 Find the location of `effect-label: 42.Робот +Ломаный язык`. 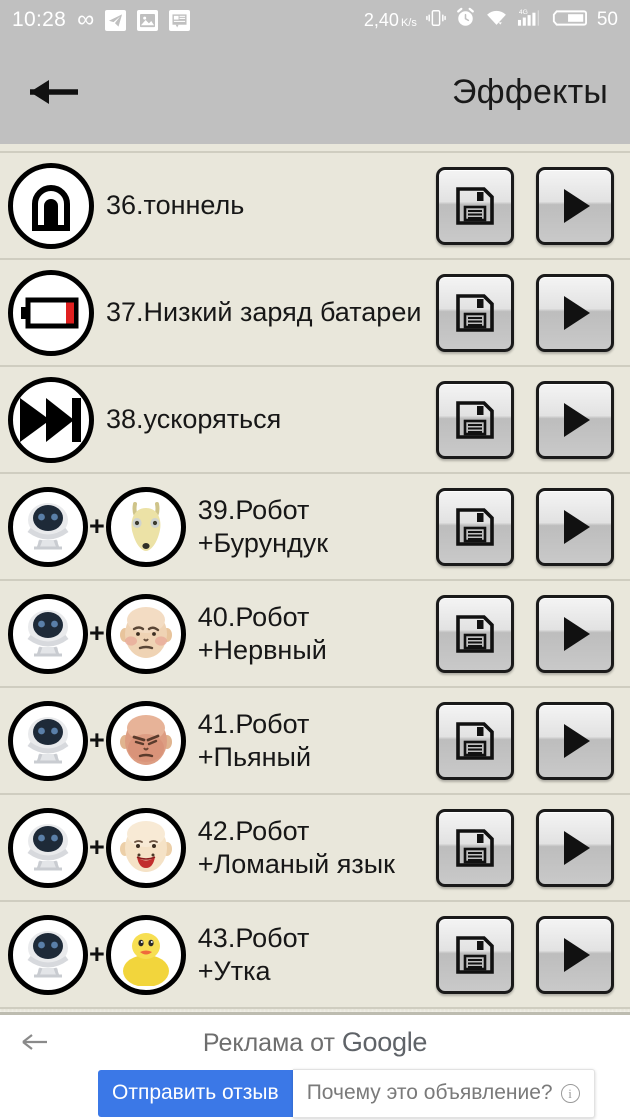

effect-label: 42.Робот +Ломаный язык is located at coordinates (296, 847).